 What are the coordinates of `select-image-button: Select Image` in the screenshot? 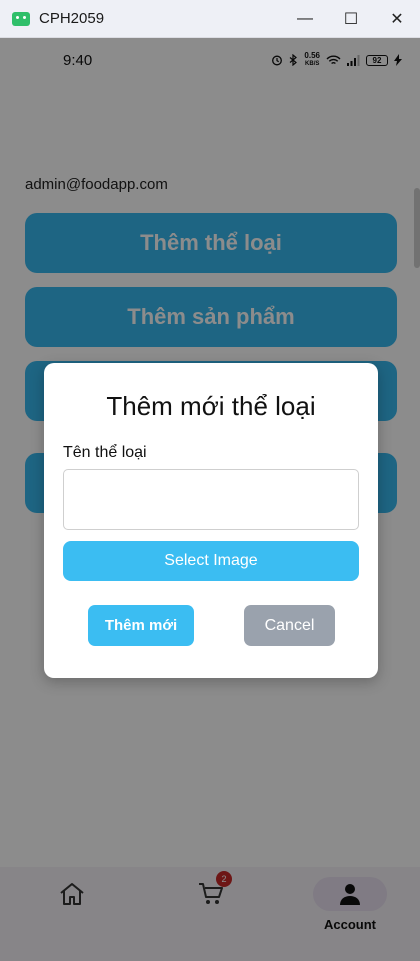 It's located at (211, 561).